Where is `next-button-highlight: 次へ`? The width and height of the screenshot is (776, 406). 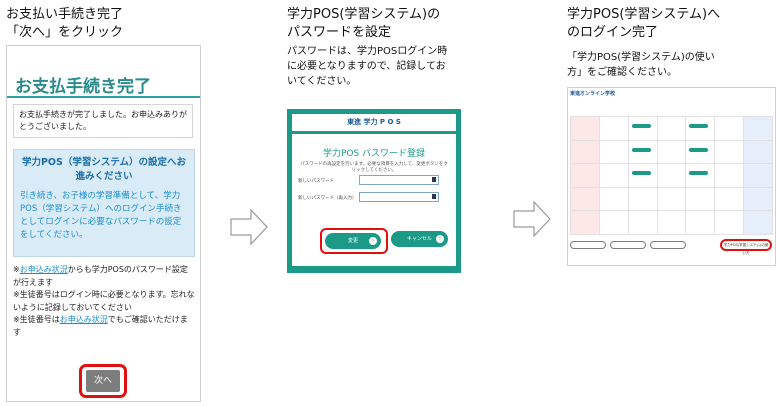
next-button-highlight: 次へ is located at coordinates (103, 381).